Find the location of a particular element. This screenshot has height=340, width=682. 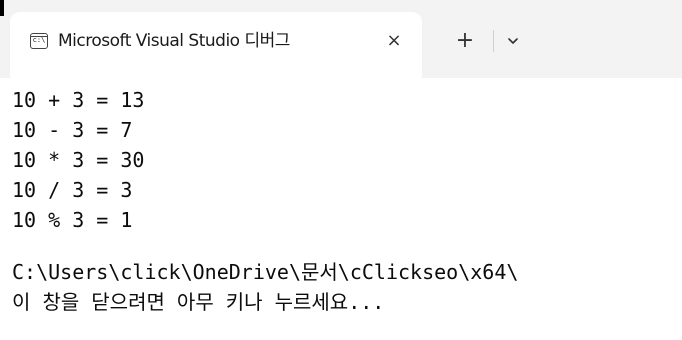

console-line: 10 + 3 = 13 is located at coordinates (78, 100).